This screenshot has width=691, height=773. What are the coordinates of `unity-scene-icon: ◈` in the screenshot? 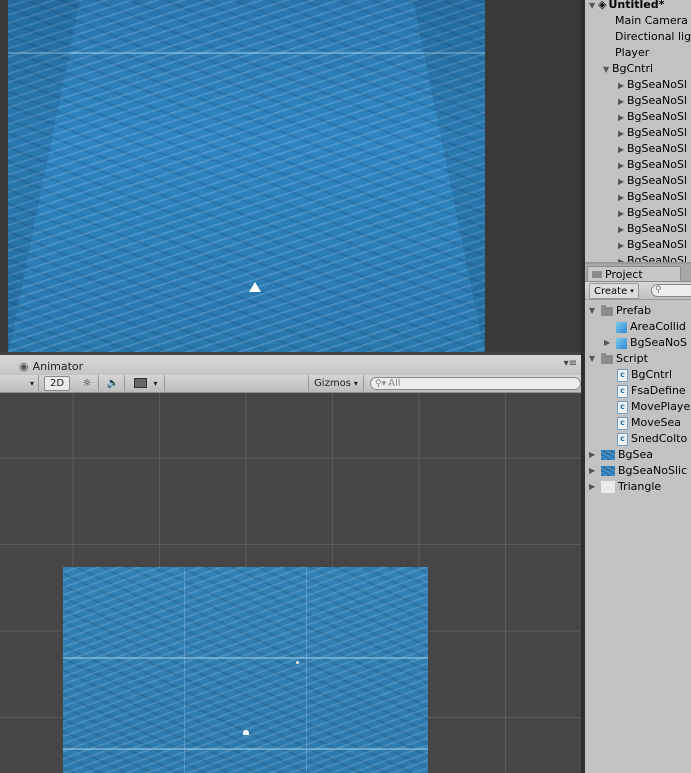 It's located at (602, 5).